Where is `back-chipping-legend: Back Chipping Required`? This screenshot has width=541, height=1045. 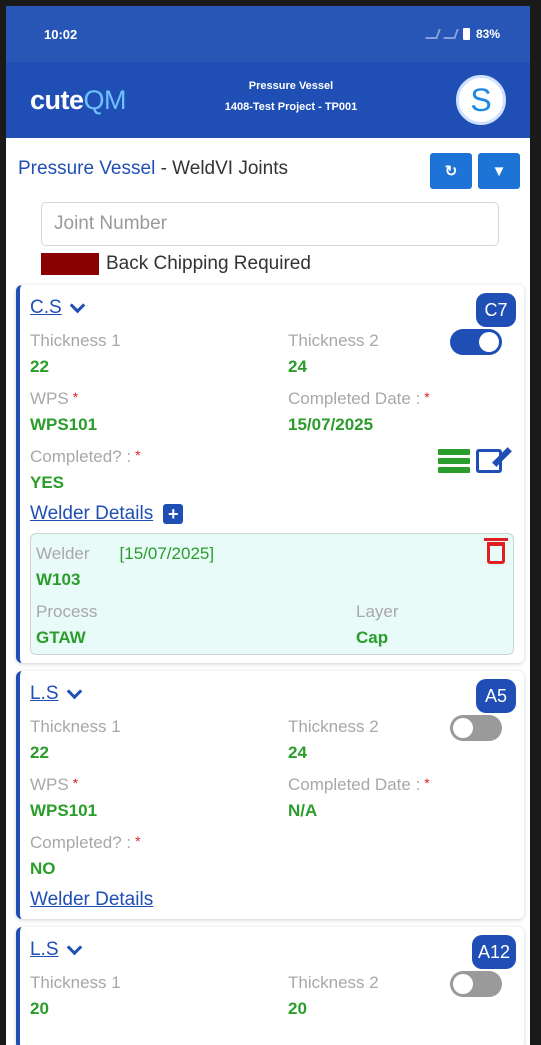 back-chipping-legend: Back Chipping Required is located at coordinates (285, 264).